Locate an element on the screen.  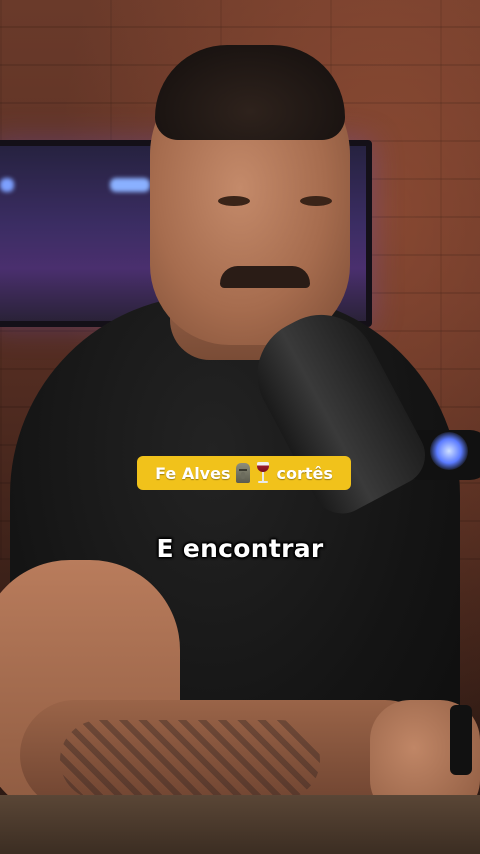
tv-led-light is located at coordinates (130, 185).